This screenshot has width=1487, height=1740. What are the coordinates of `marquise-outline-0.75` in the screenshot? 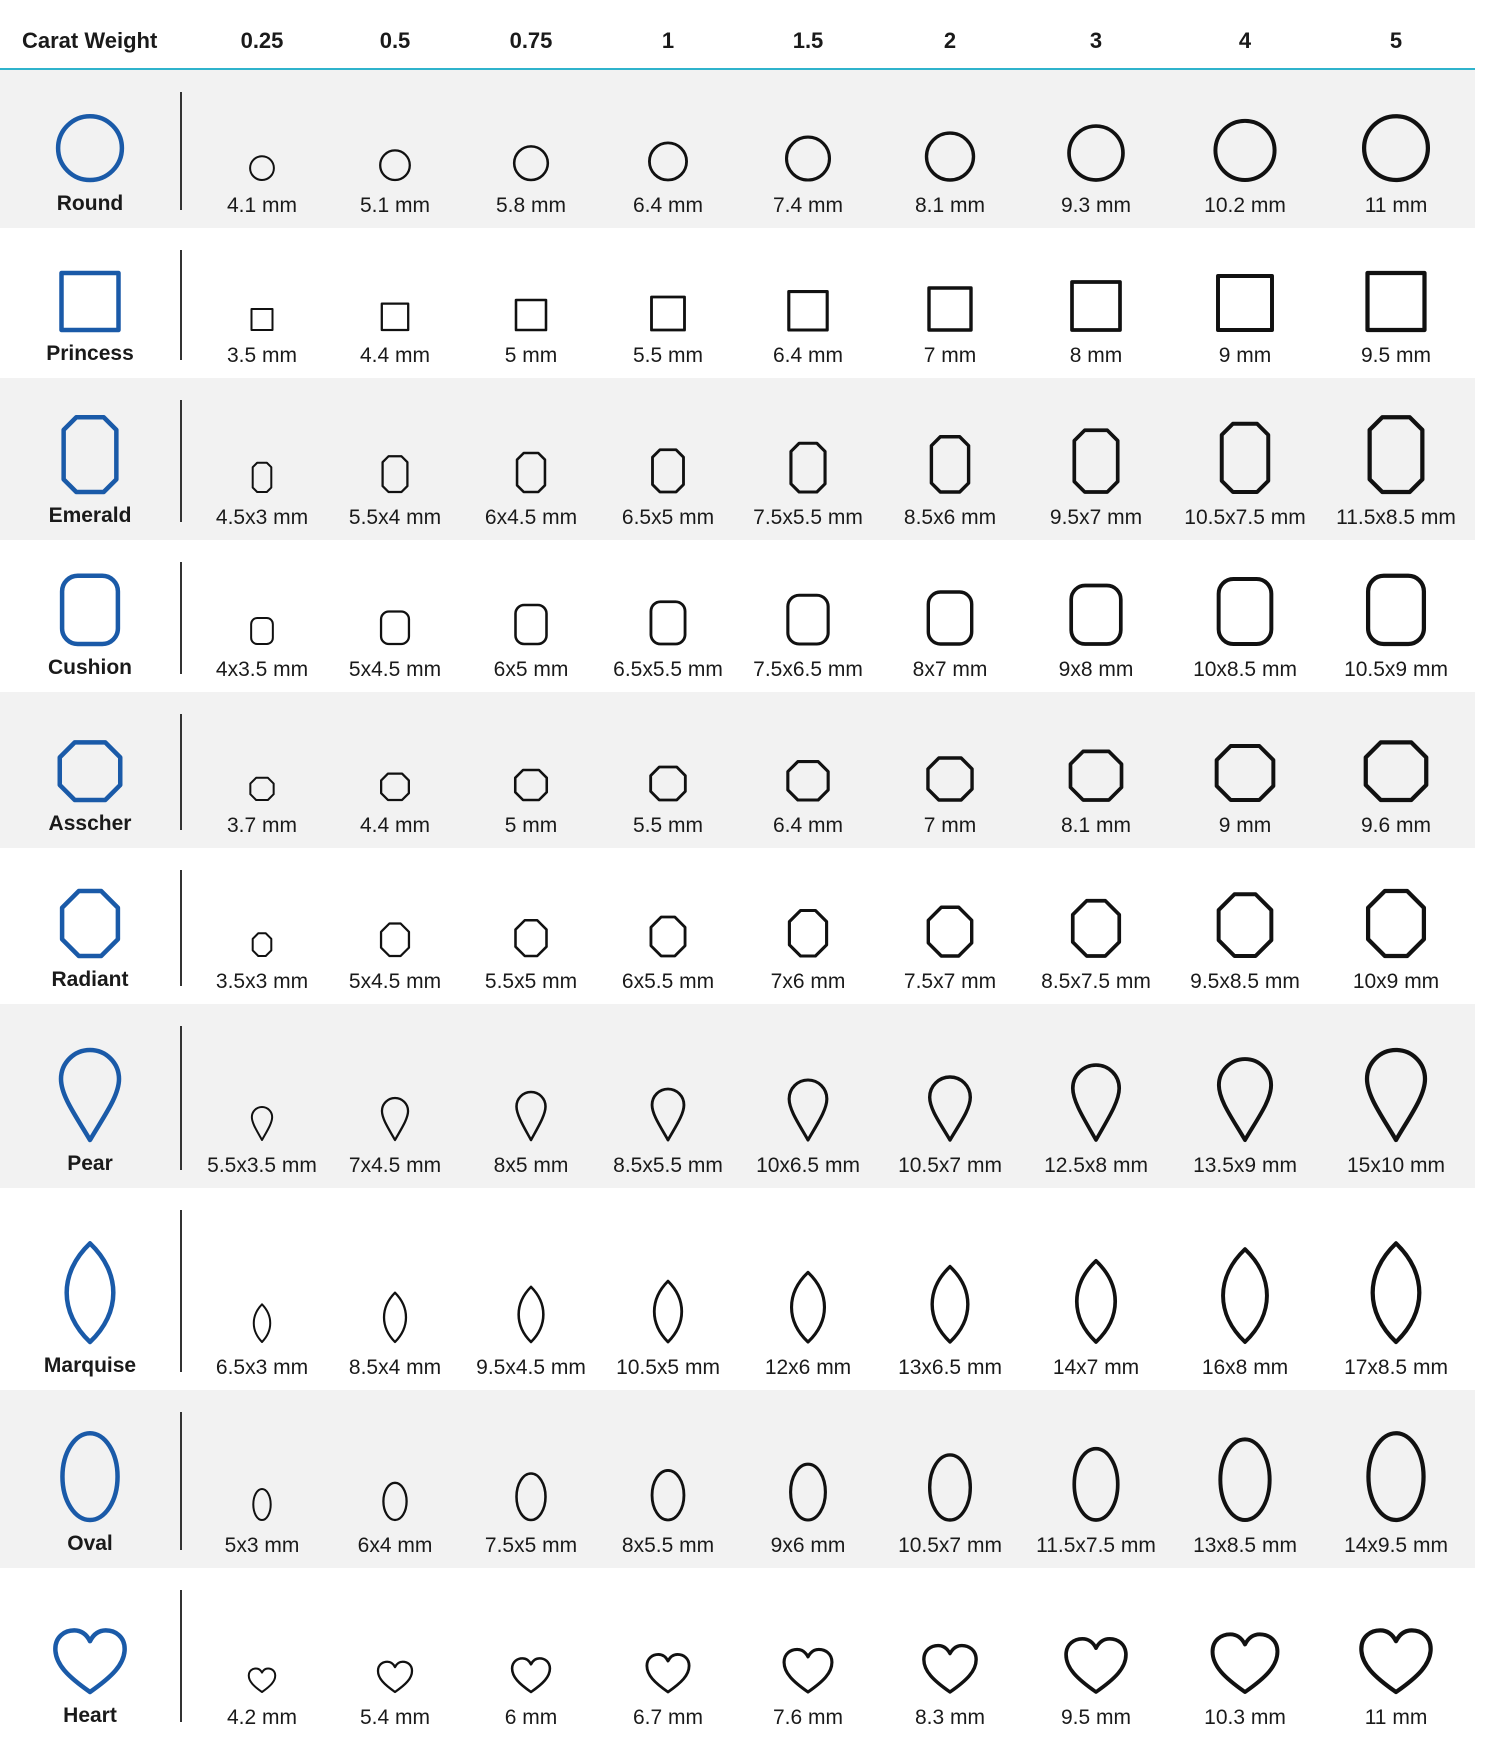 It's located at (531, 1314).